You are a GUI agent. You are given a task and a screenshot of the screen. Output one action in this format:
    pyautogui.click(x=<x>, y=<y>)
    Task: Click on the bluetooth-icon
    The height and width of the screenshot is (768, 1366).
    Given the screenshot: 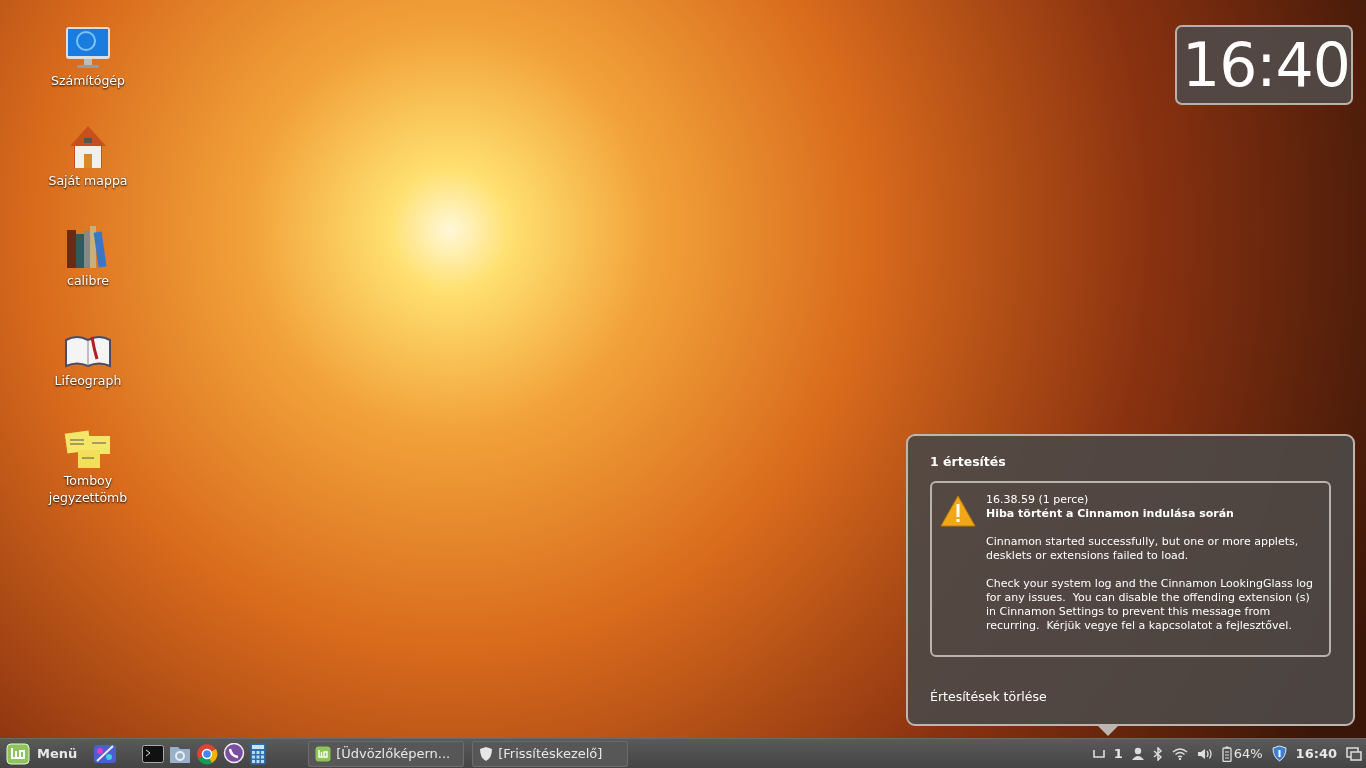 What is the action you would take?
    pyautogui.click(x=1157, y=753)
    